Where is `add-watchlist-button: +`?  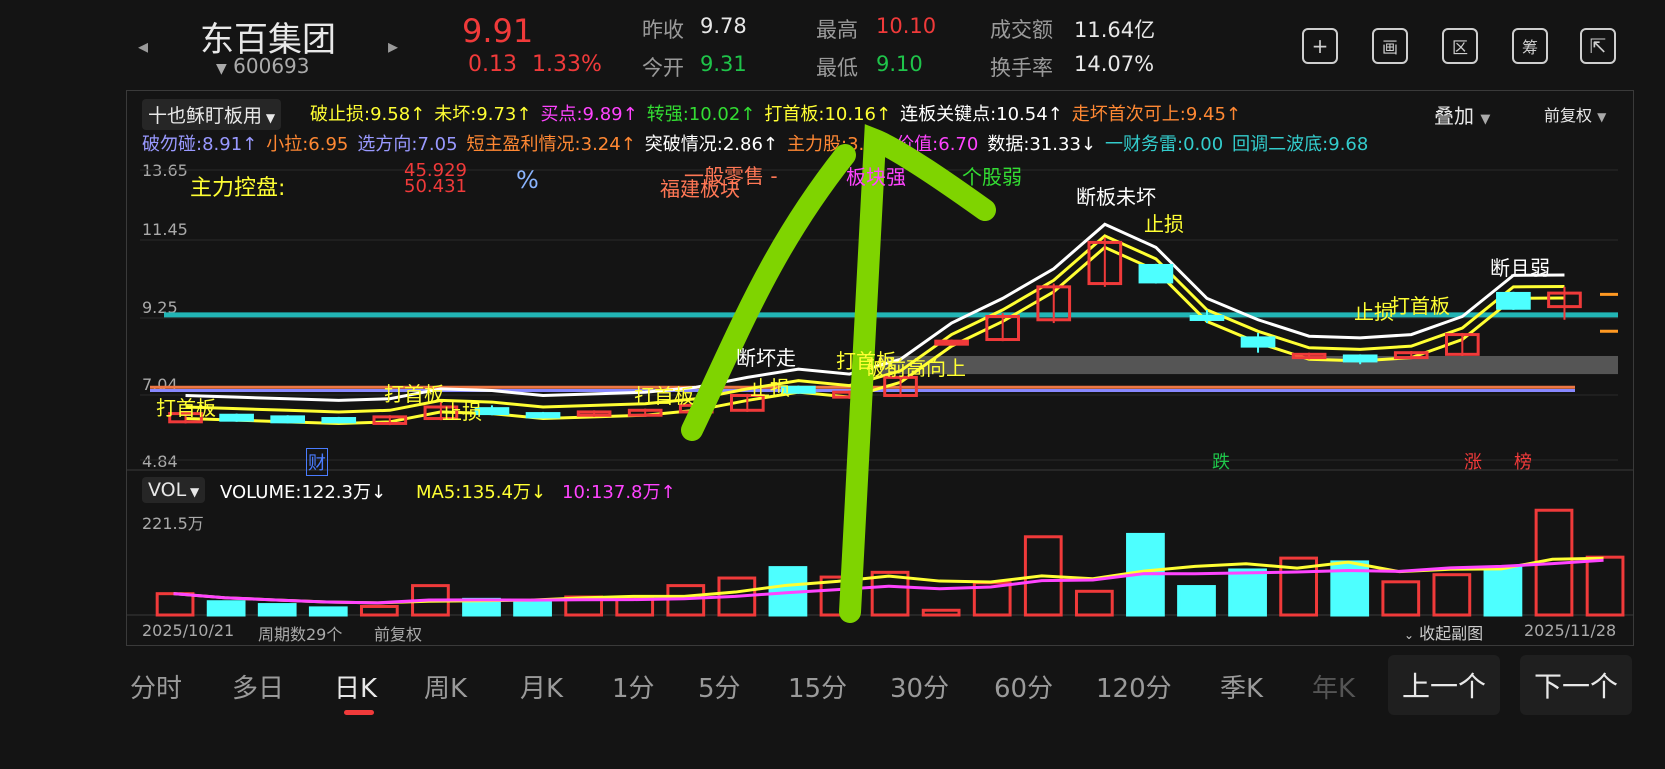
add-watchlist-button: + is located at coordinates (1320, 46).